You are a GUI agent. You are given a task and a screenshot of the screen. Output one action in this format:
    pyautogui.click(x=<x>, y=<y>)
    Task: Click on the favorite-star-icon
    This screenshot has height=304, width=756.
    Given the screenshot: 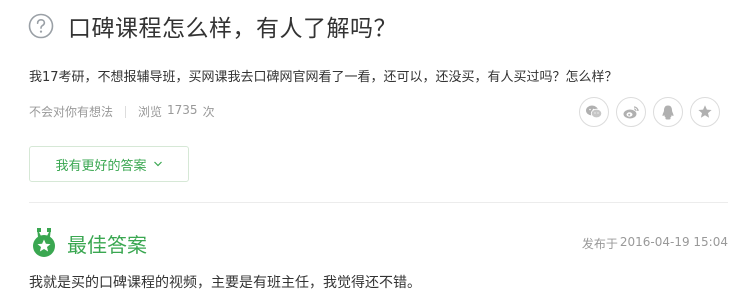 What is the action you would take?
    pyautogui.click(x=705, y=111)
    